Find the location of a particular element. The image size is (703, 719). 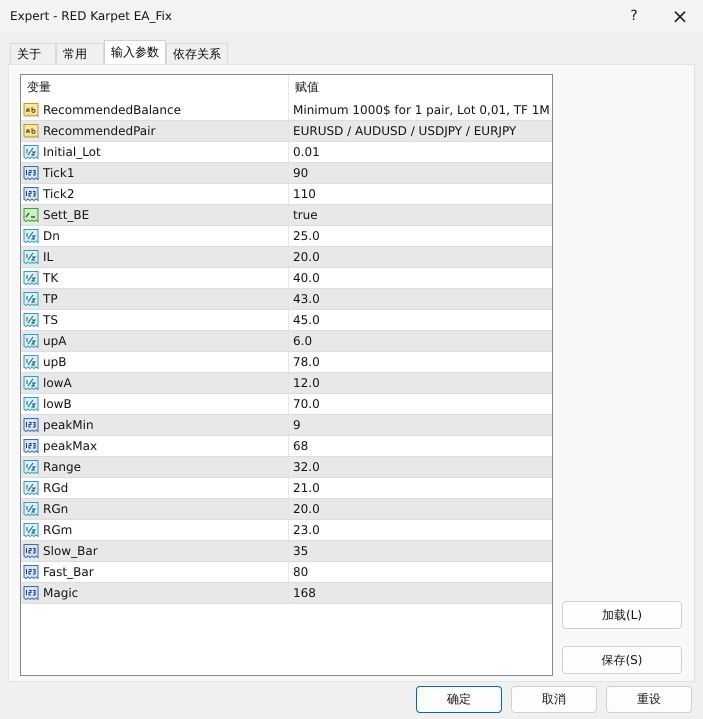

parameter-value: 6.0 is located at coordinates (302, 341).